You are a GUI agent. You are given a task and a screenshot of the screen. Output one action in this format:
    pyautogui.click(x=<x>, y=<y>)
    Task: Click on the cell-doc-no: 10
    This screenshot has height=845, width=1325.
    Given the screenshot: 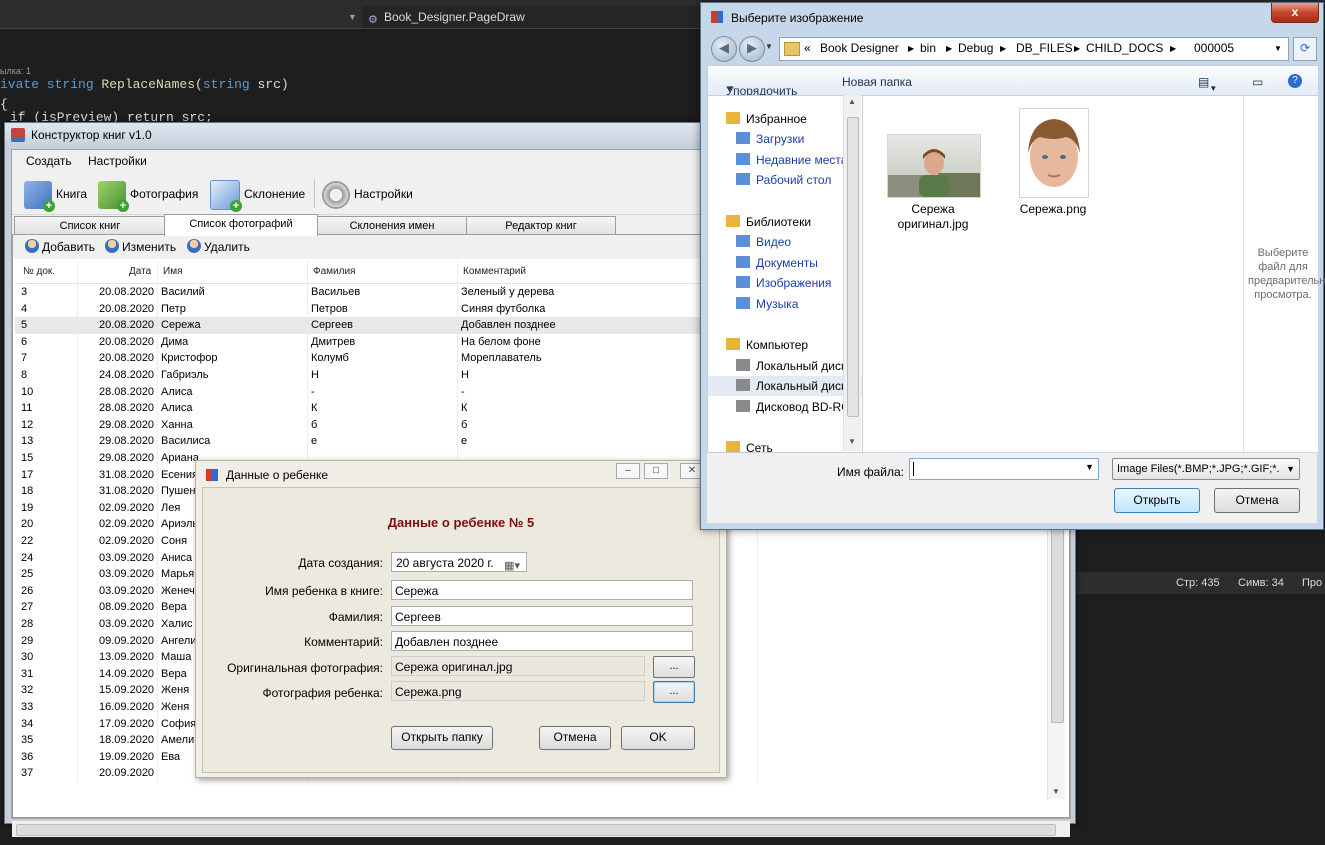 What is the action you would take?
    pyautogui.click(x=27, y=391)
    